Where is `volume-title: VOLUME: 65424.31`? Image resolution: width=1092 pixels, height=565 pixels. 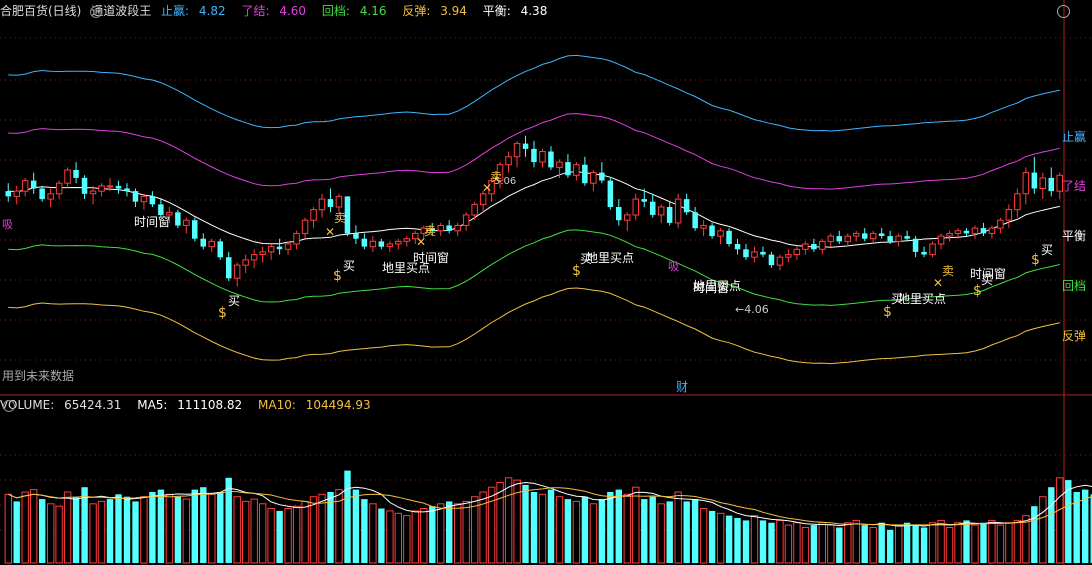
volume-title: VOLUME: 65424.31 is located at coordinates (61, 405).